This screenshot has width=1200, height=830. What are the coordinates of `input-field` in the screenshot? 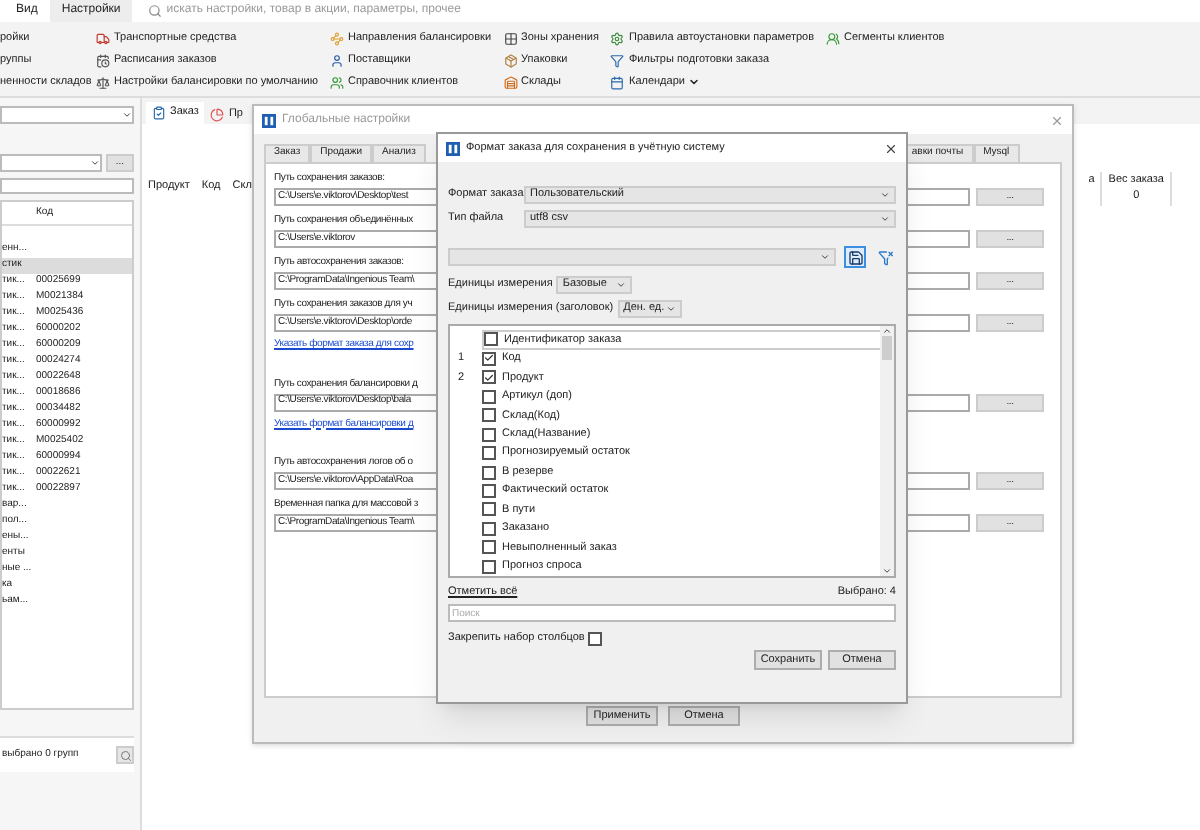 It's located at (67, 186).